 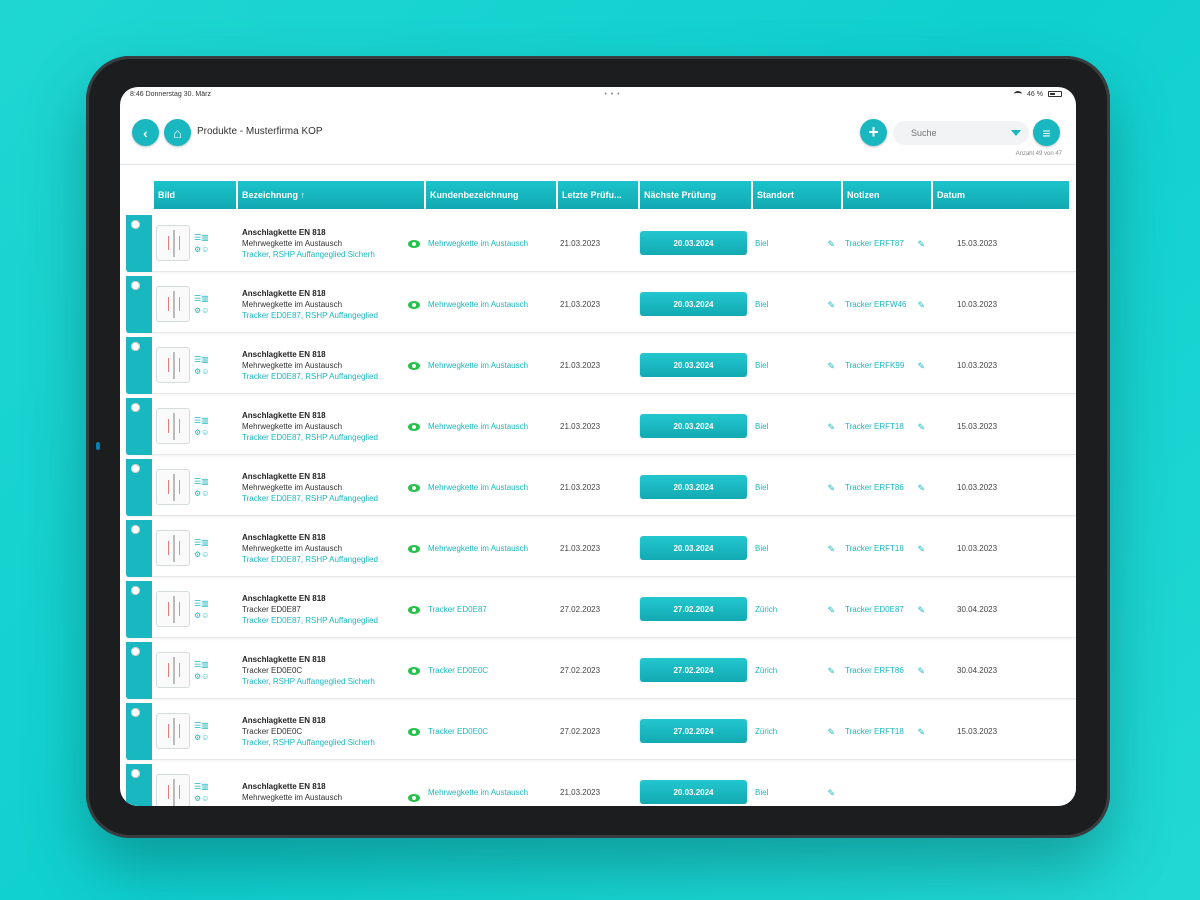 I want to click on search-input, so click(x=961, y=133).